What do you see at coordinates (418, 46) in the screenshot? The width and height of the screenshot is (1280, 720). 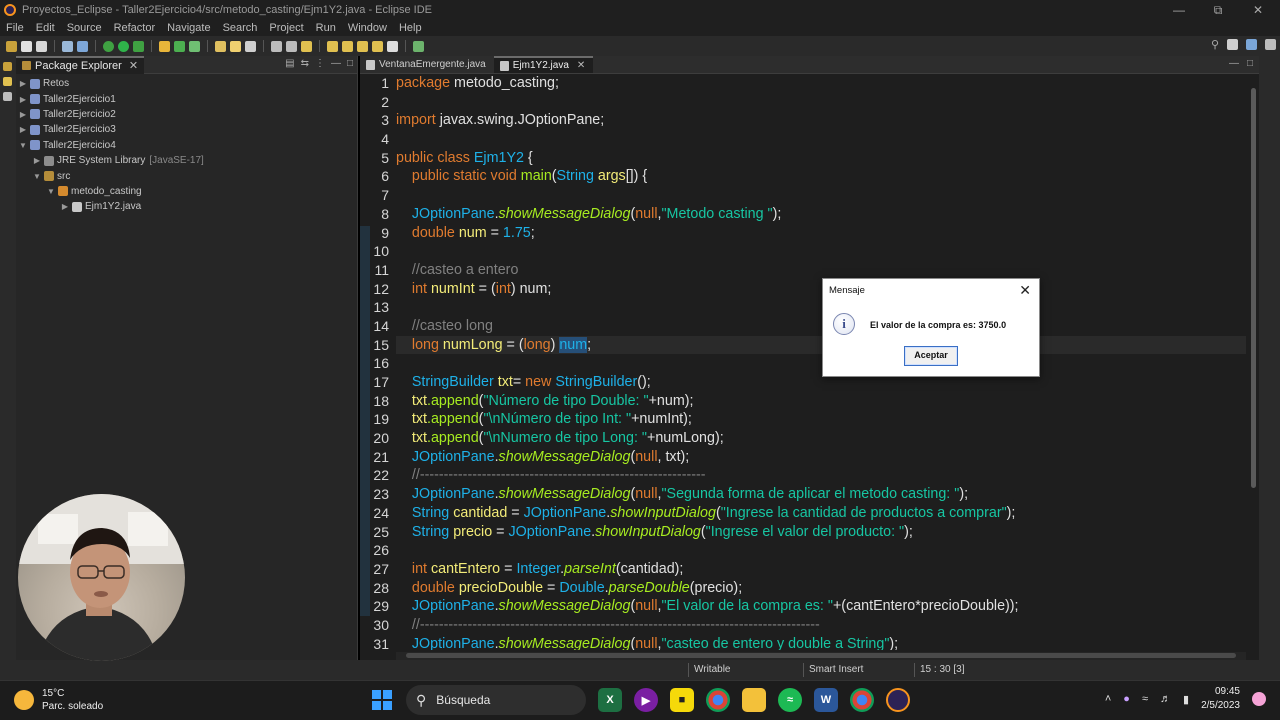 I see `pin-editor-icon` at bounding box center [418, 46].